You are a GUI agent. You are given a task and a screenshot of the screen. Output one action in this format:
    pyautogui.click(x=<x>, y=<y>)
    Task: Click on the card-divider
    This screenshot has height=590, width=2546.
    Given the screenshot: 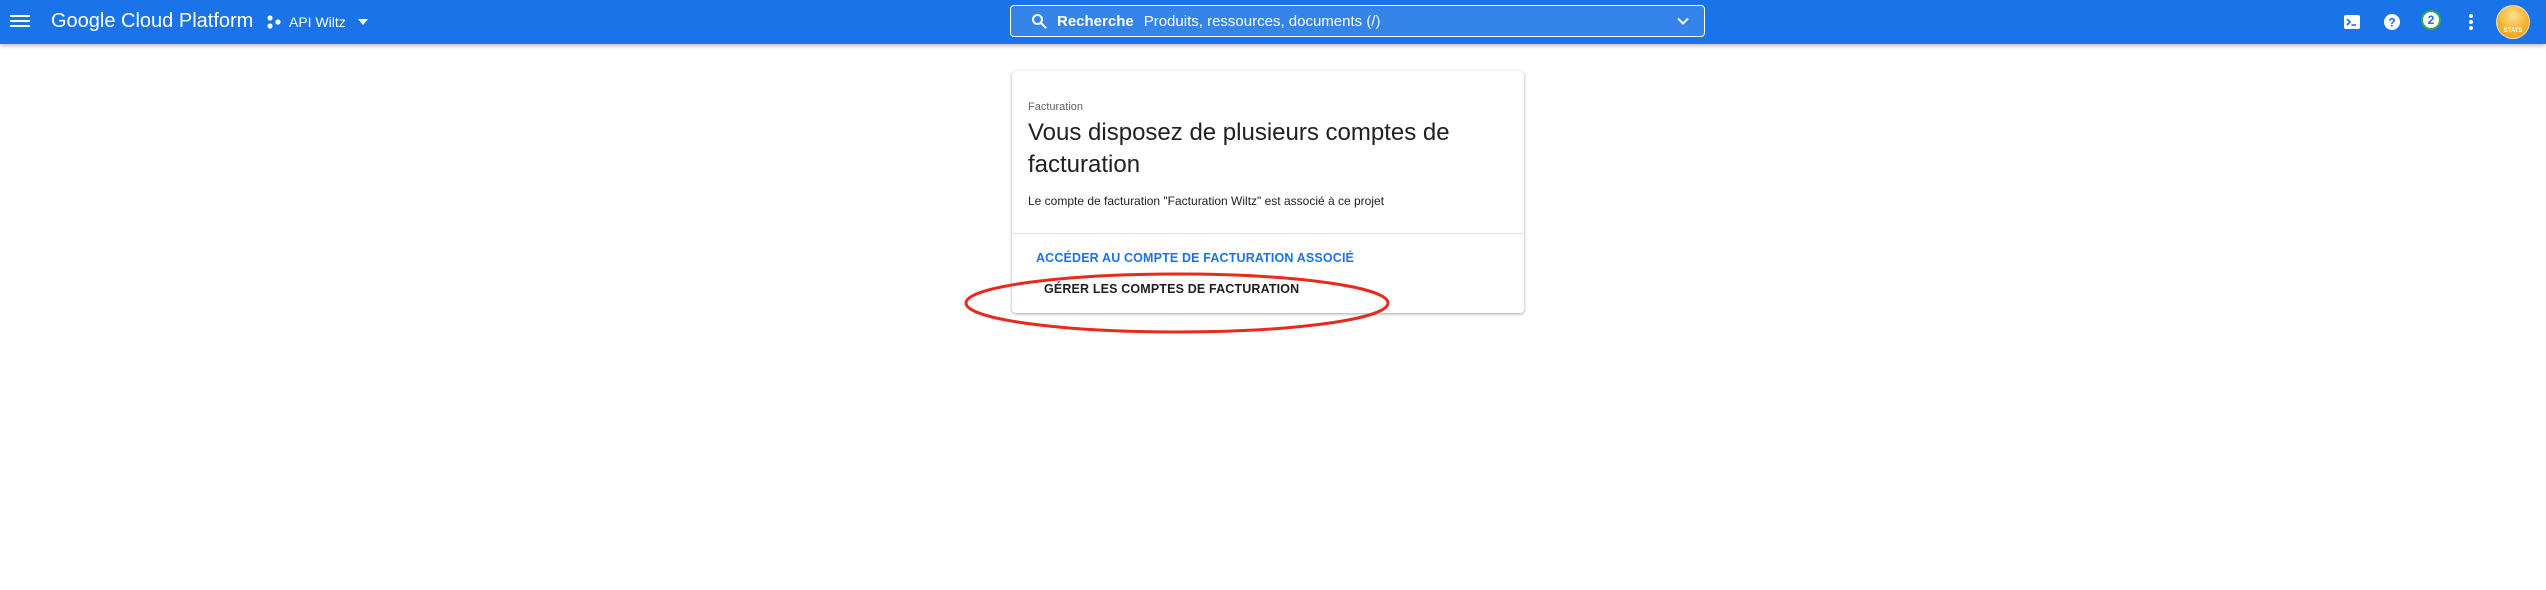 What is the action you would take?
    pyautogui.click(x=1268, y=233)
    